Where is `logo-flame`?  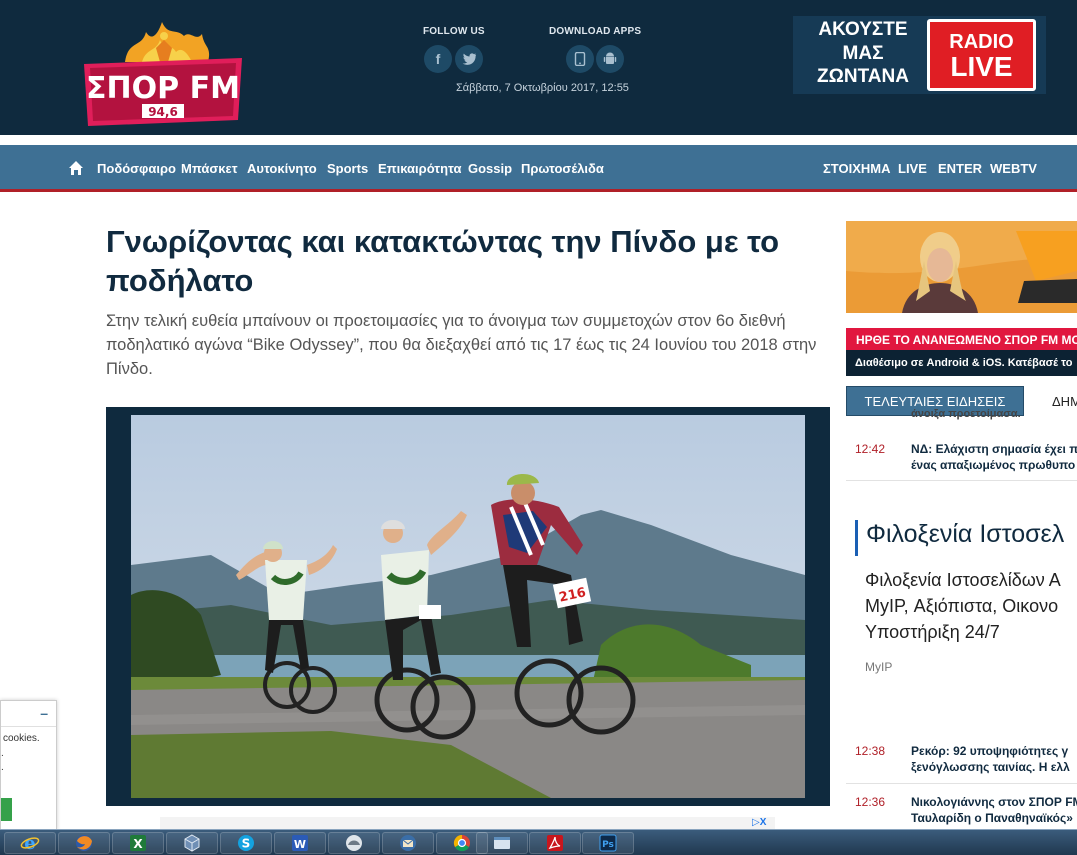 logo-flame is located at coordinates (167, 42).